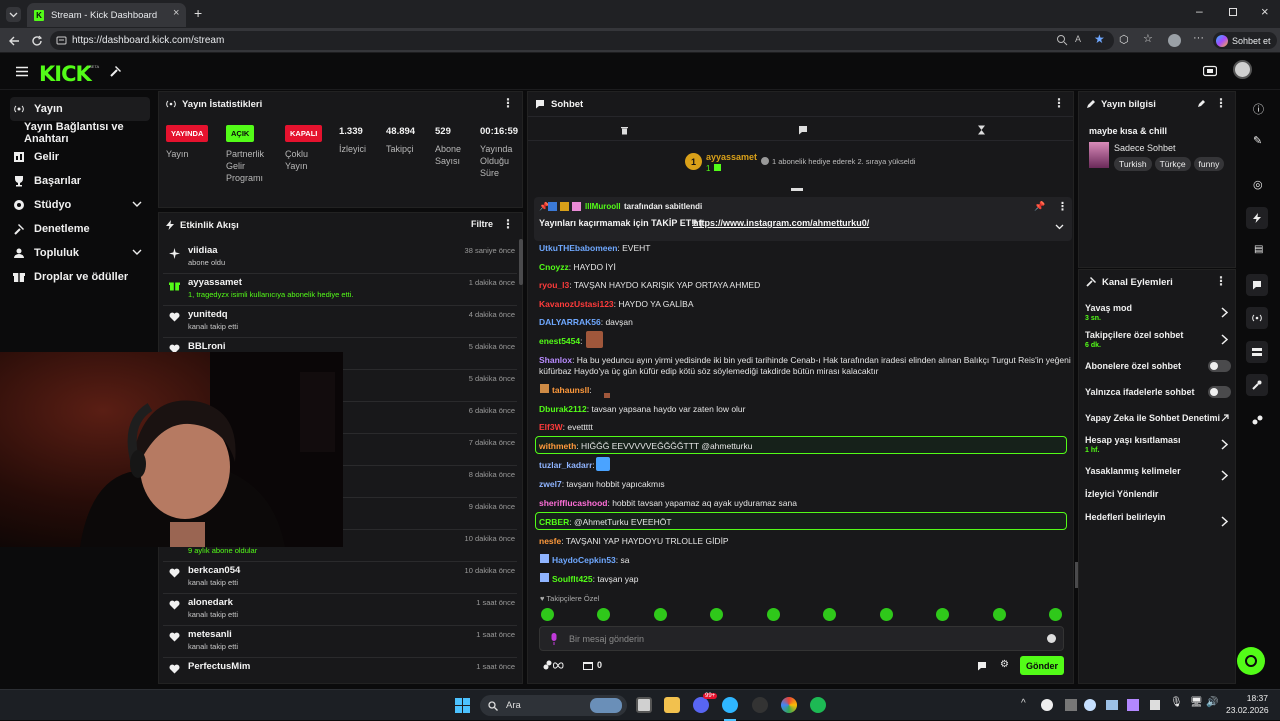 This screenshot has height=721, width=1280. I want to click on feed-username: metesanli, so click(210, 634).